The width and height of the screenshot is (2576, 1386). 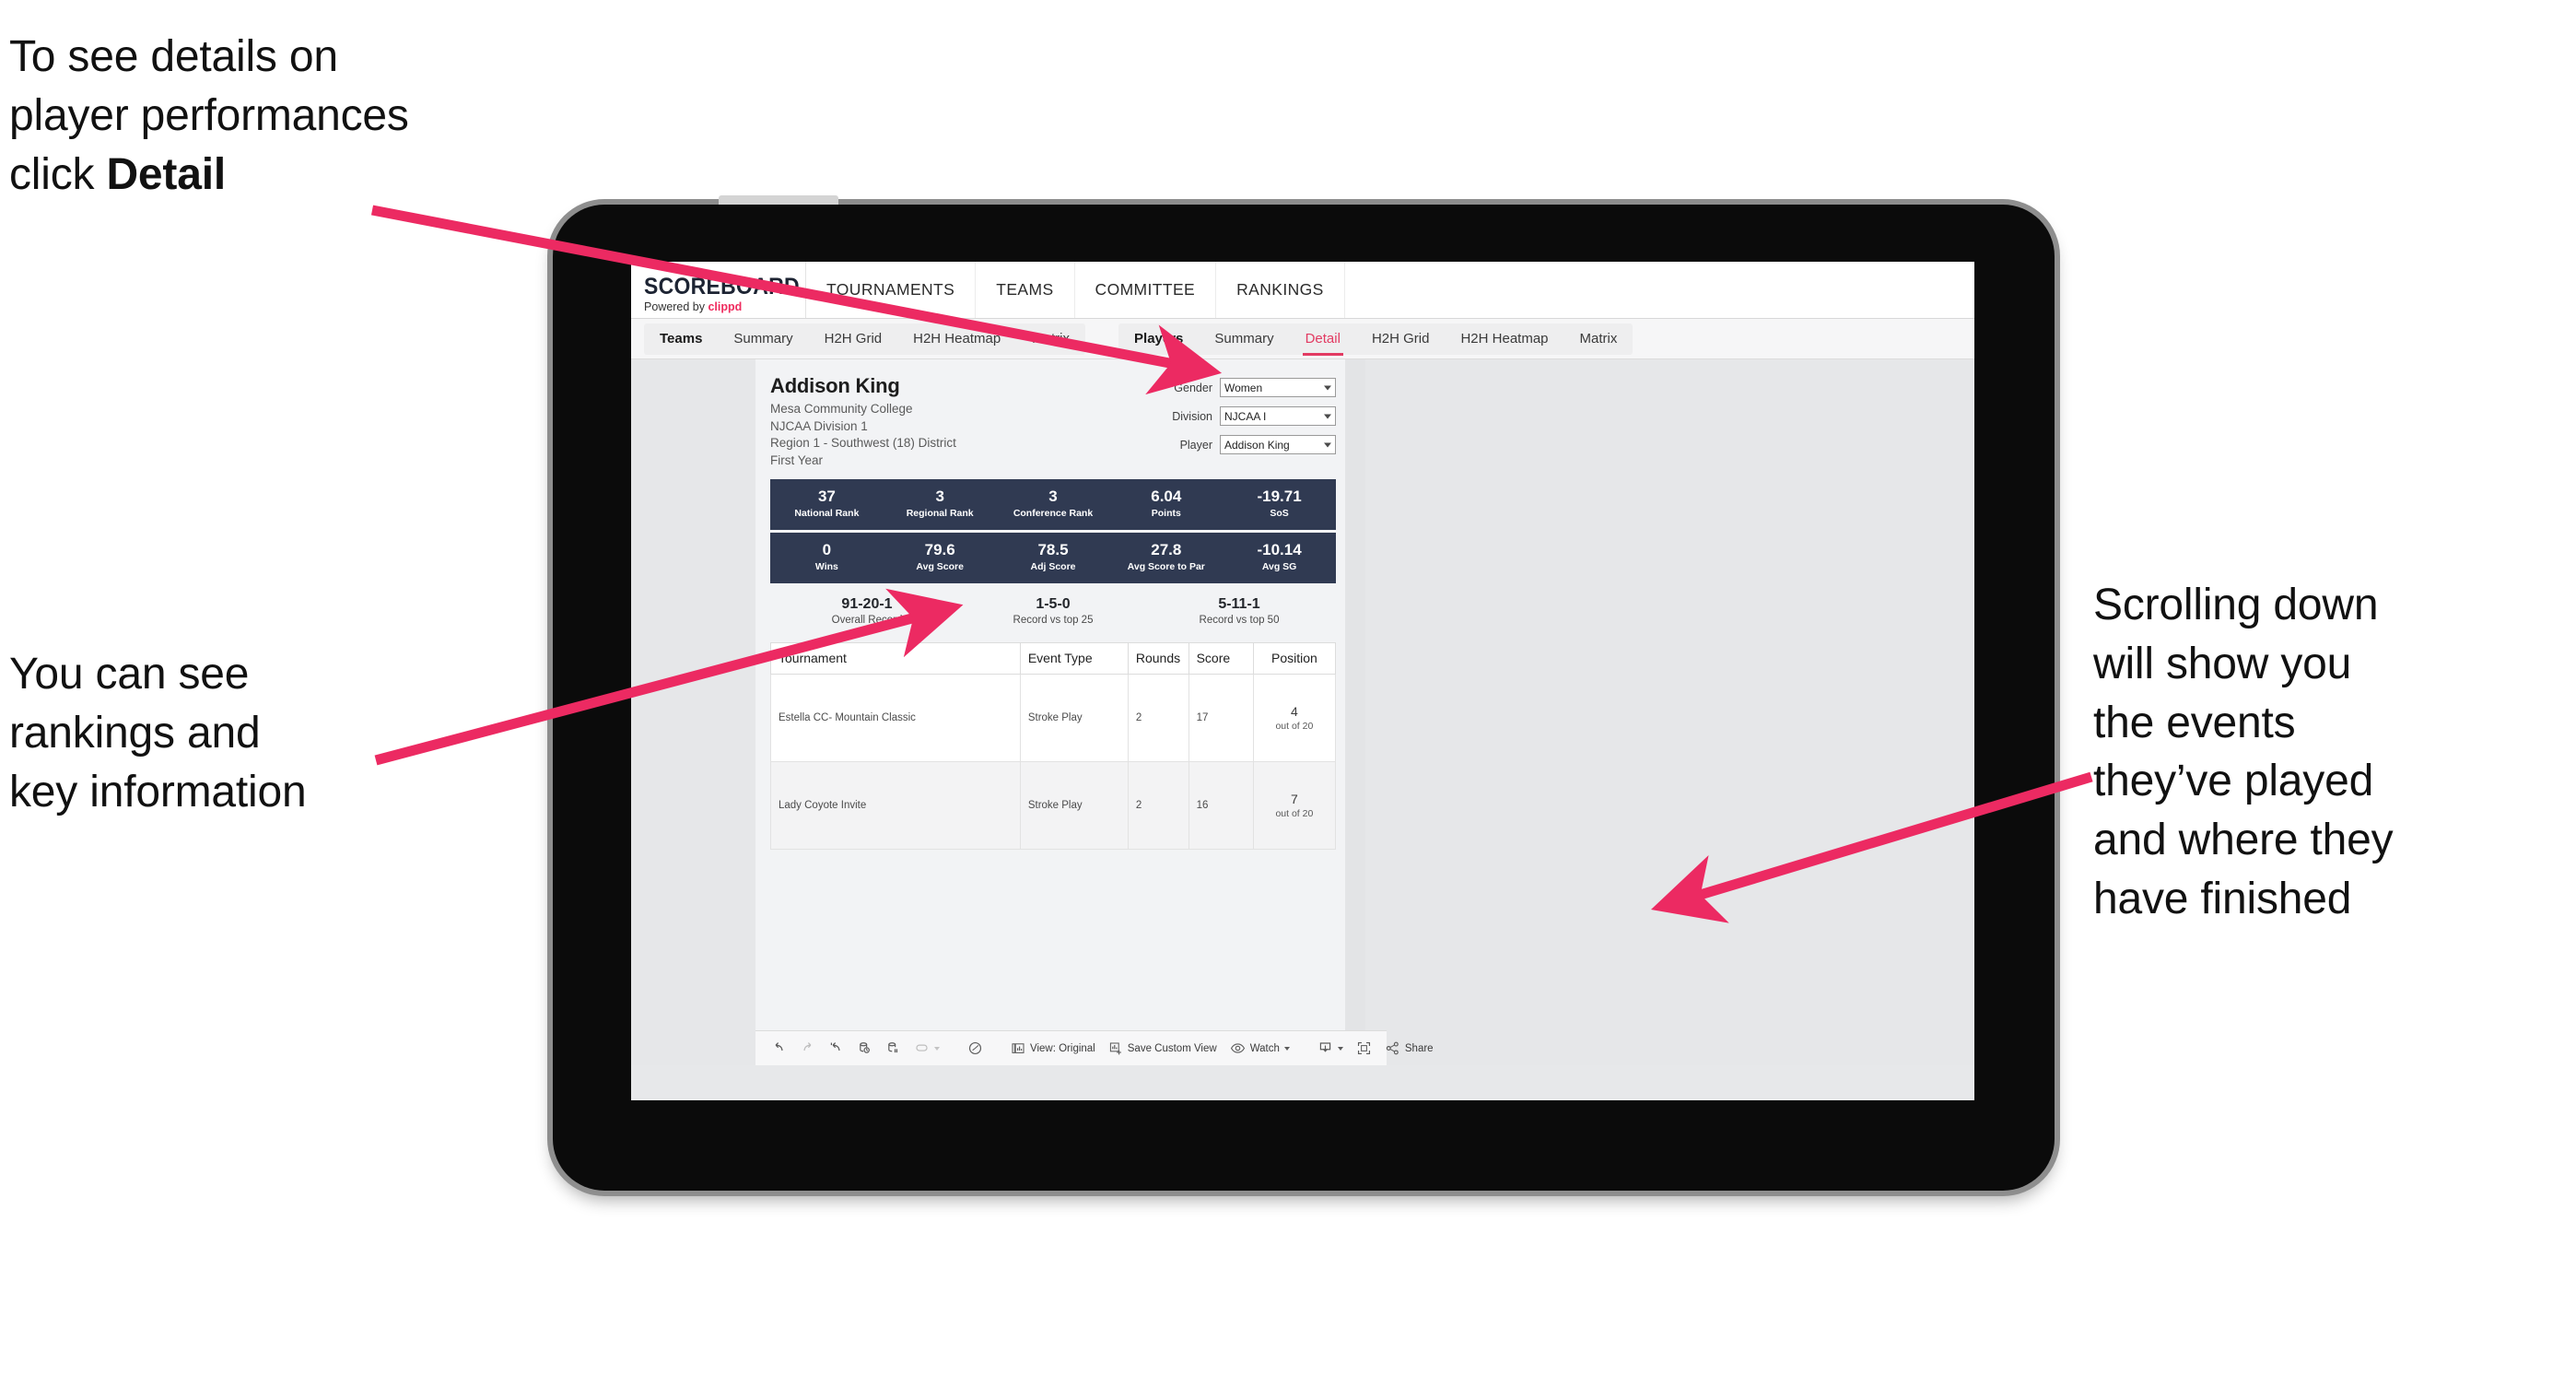 I want to click on stat-value: 27.8, so click(x=1166, y=550).